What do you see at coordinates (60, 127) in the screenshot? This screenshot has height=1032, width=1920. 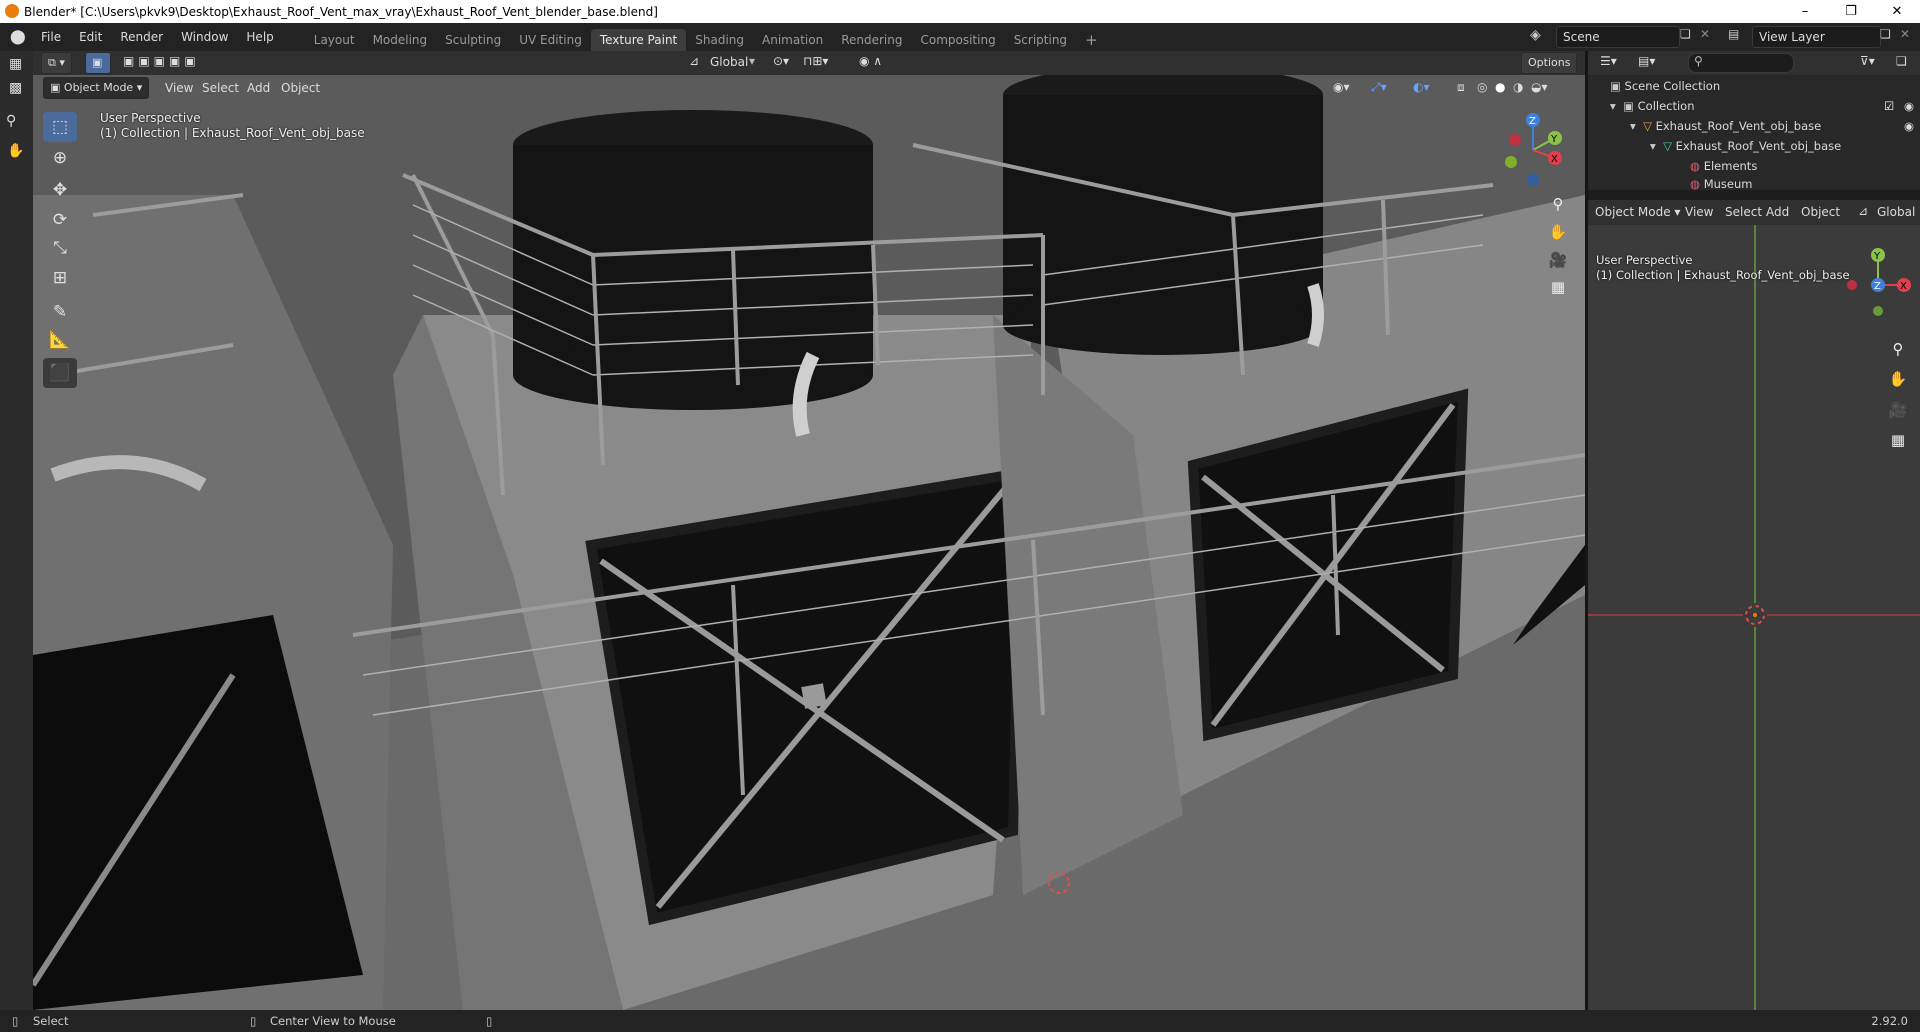 I see `select-box-tool: ⬚` at bounding box center [60, 127].